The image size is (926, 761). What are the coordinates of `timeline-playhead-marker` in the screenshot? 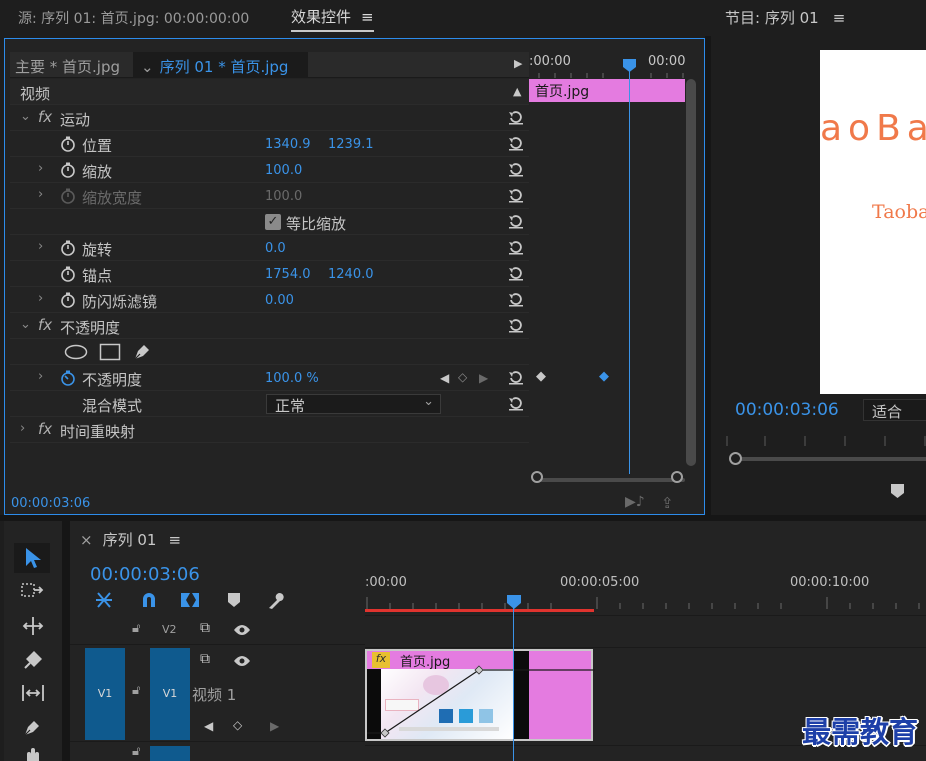 It's located at (514, 602).